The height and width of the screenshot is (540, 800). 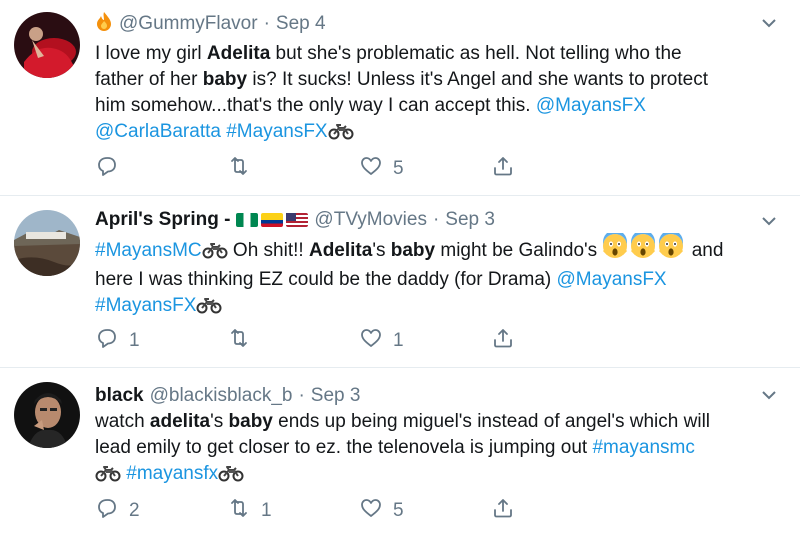 What do you see at coordinates (436, 475) in the screenshot?
I see `tweet-text-line: #mayansfx` at bounding box center [436, 475].